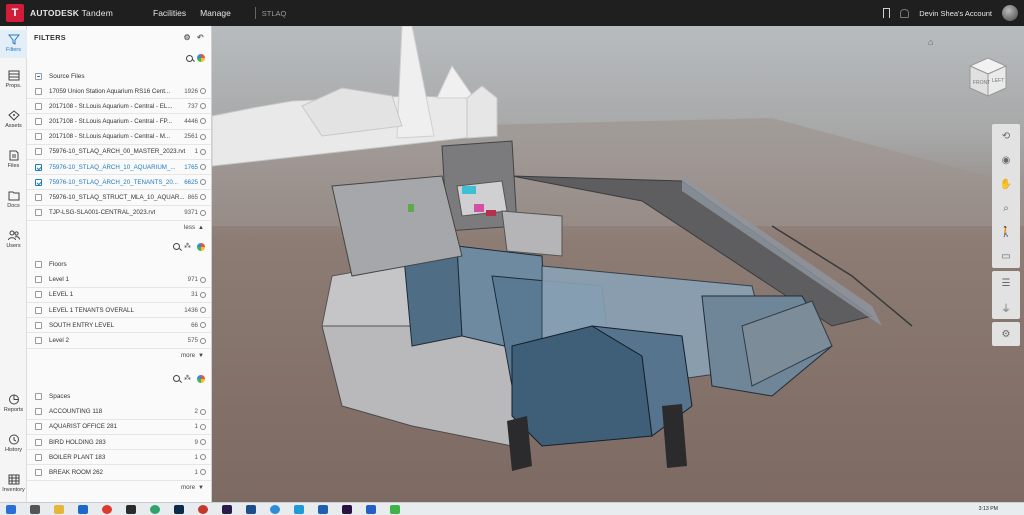  What do you see at coordinates (38, 76) in the screenshot?
I see `source-files-checkbox` at bounding box center [38, 76].